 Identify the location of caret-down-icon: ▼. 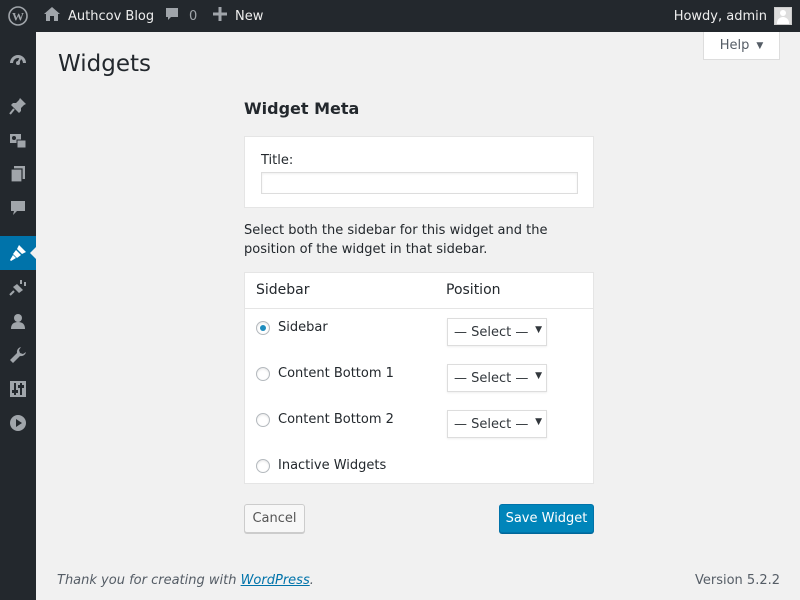
(760, 45).